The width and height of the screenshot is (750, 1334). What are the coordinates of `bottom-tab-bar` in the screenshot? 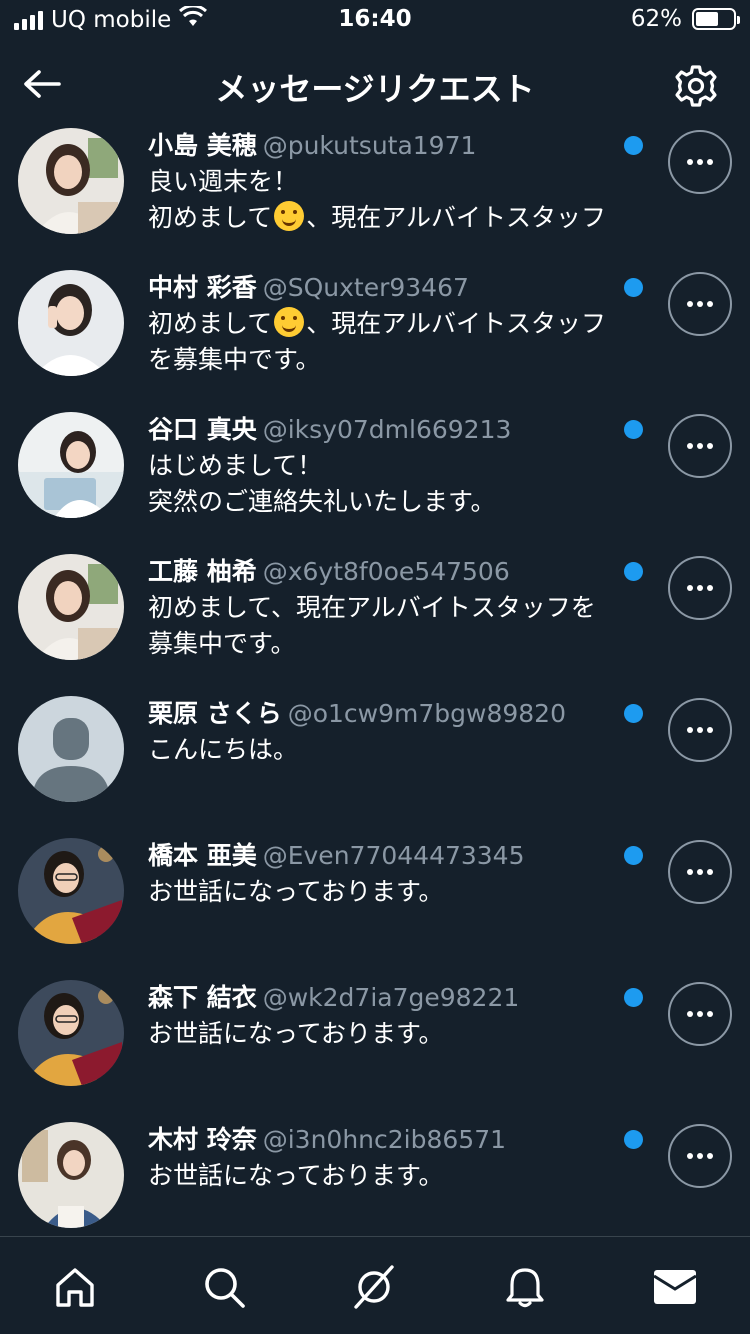 It's located at (375, 1285).